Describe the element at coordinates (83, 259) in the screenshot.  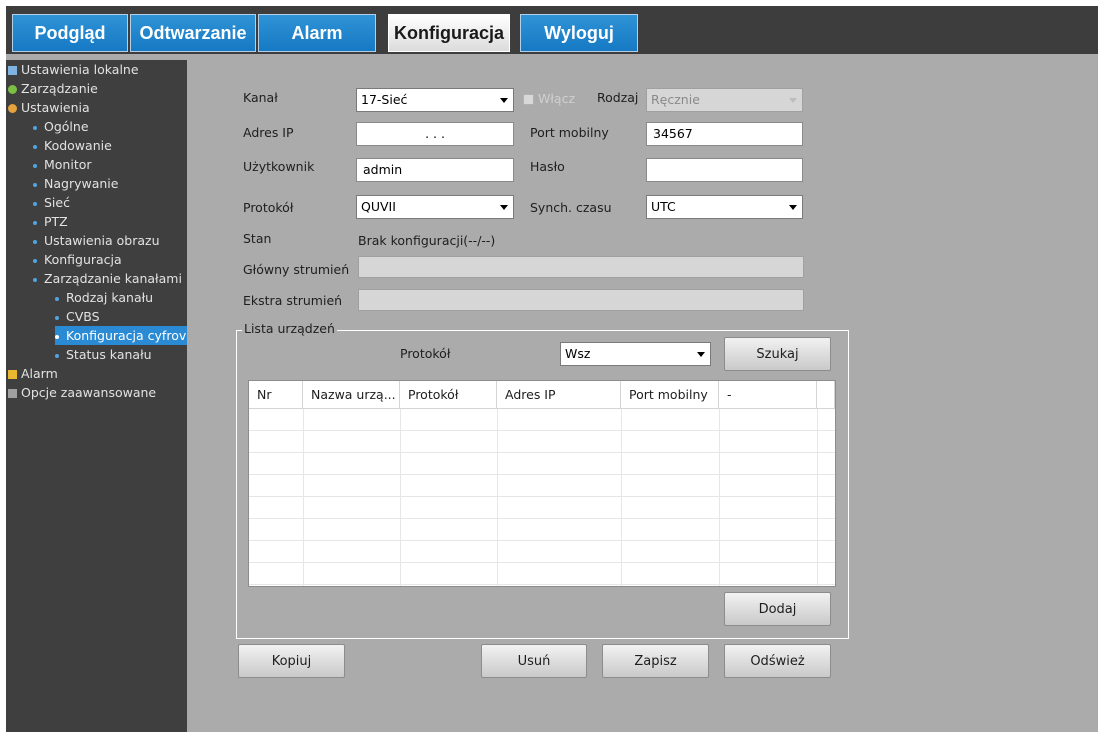
I see `sidebar-item-label: Konfiguracja` at that location.